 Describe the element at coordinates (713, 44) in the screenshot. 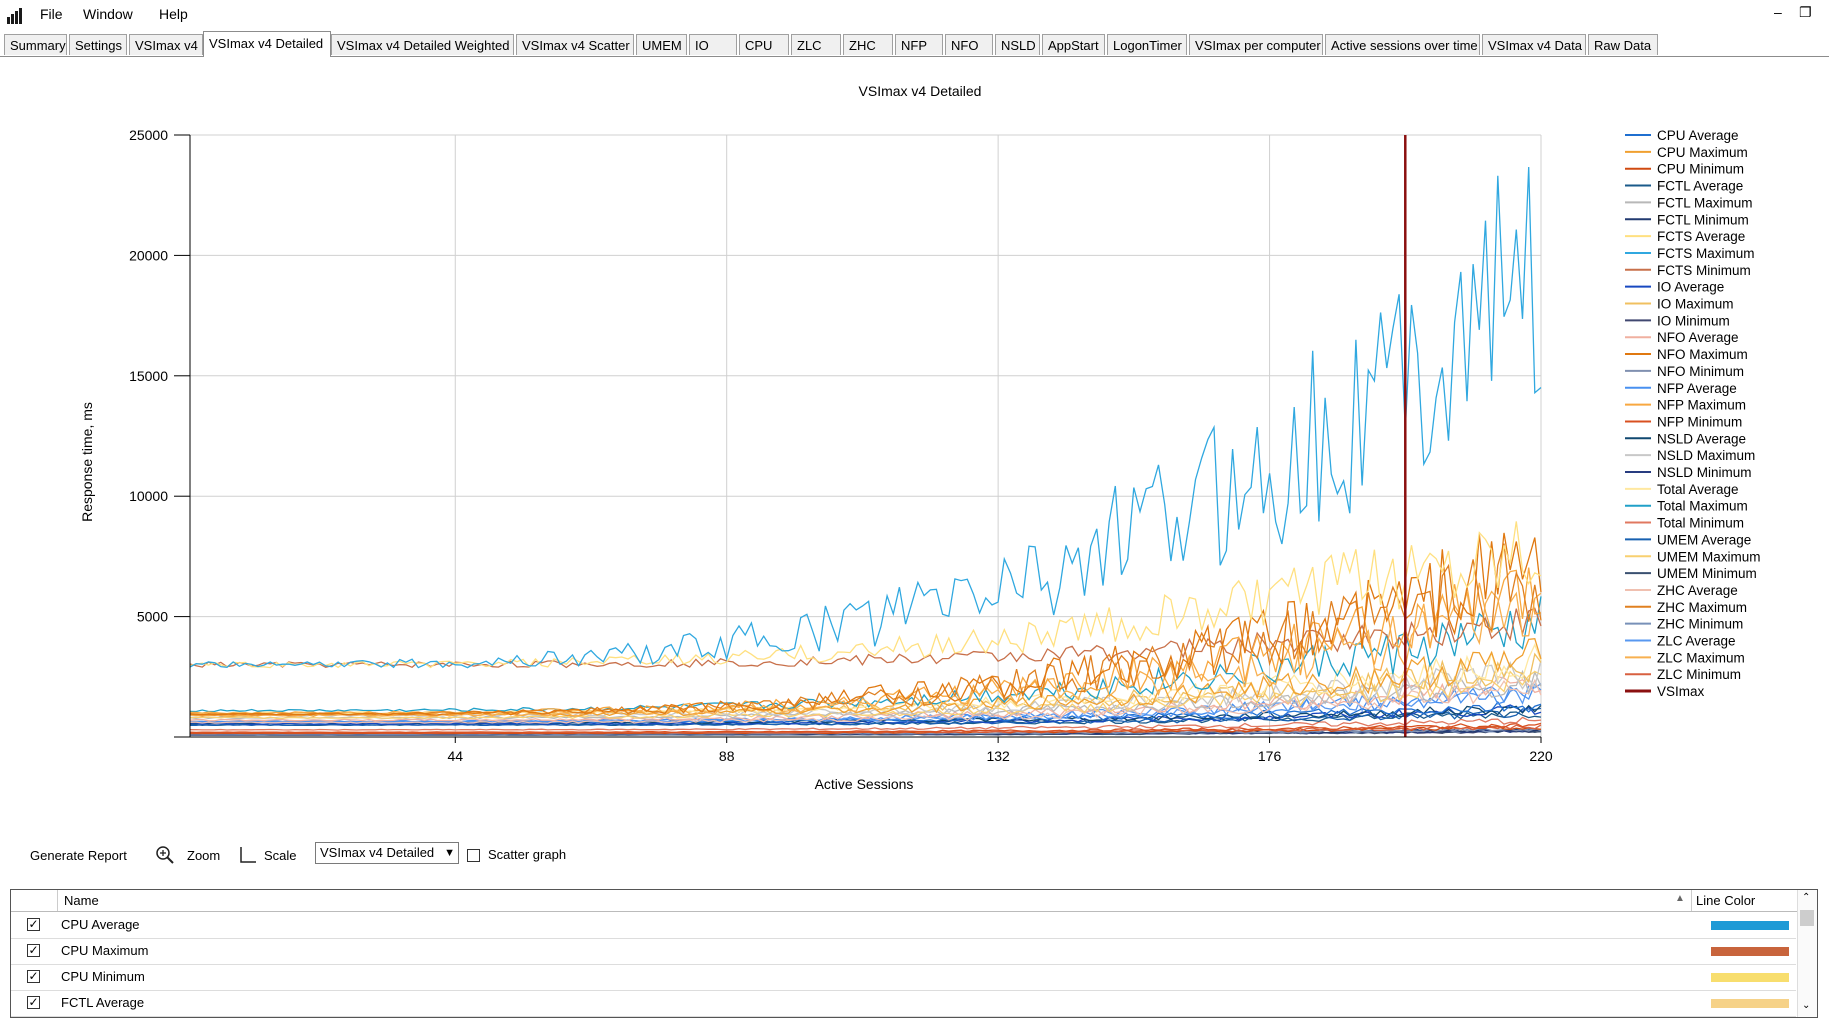

I see `tab-io: IO` at that location.